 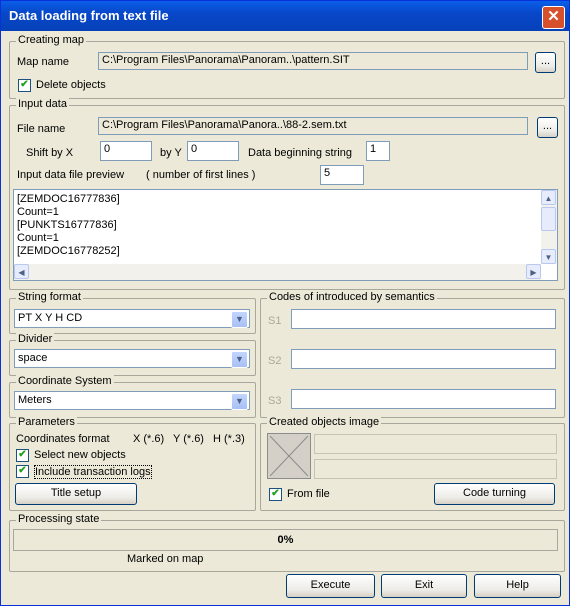 What do you see at coordinates (49, 297) in the screenshot?
I see `string-format-legend: String format` at bounding box center [49, 297].